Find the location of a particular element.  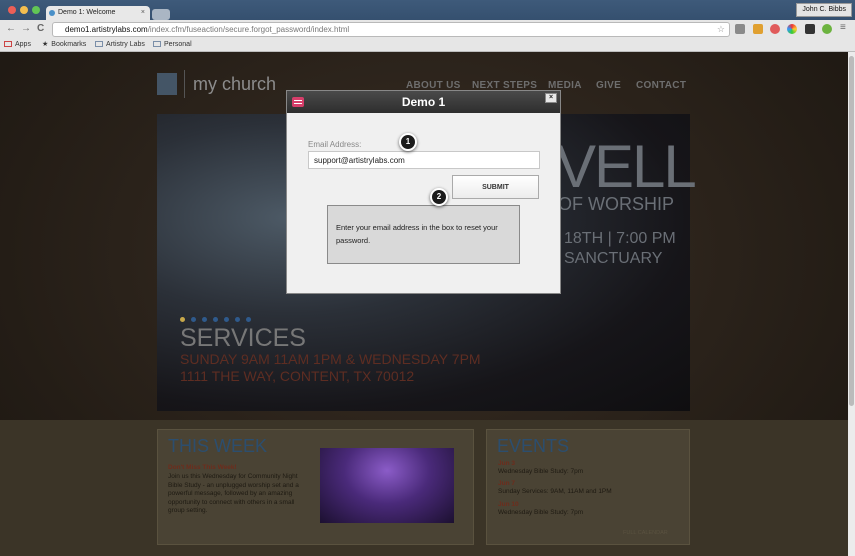

extension-flag-icon is located at coordinates (758, 29).